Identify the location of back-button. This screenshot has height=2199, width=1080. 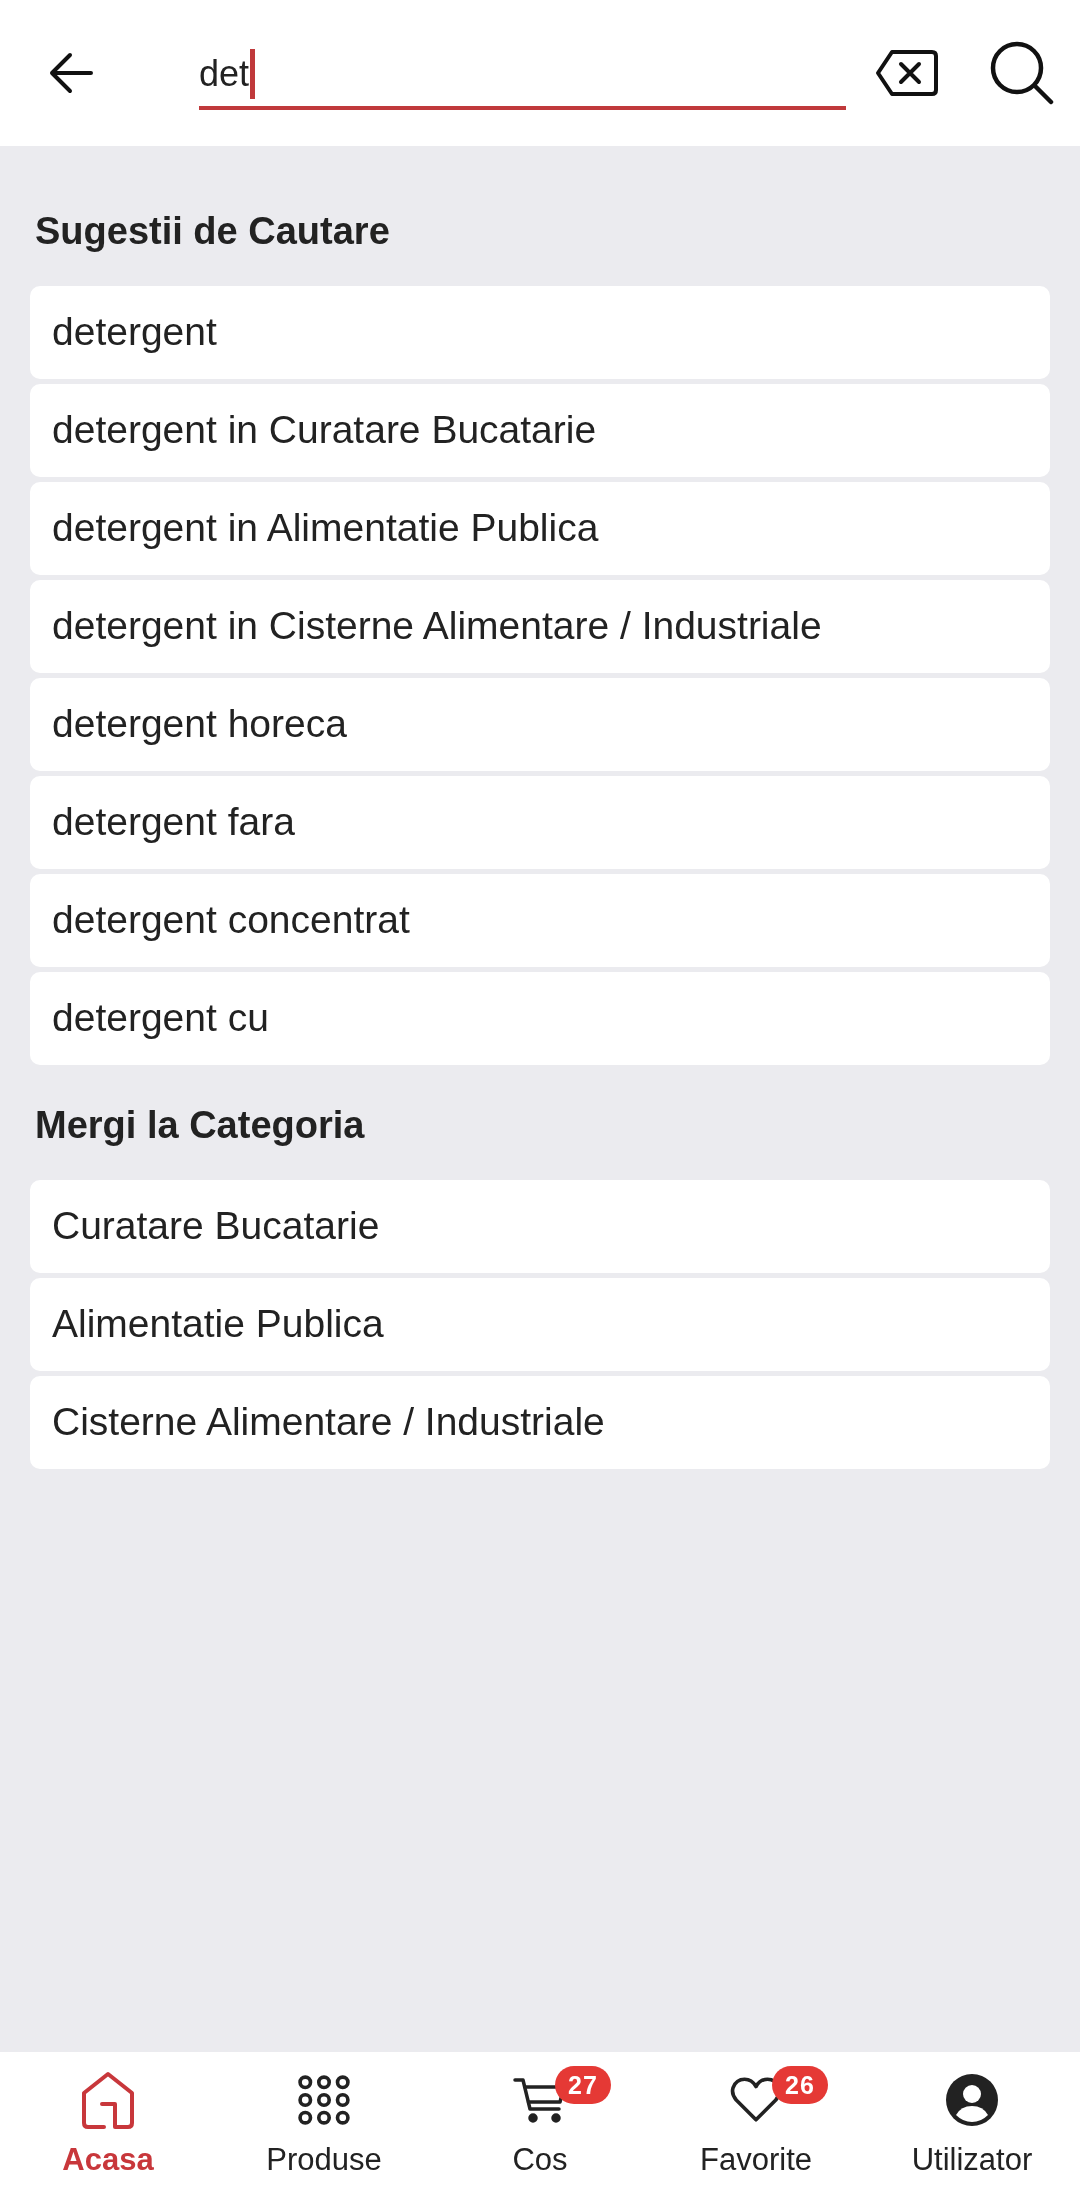
(71, 73).